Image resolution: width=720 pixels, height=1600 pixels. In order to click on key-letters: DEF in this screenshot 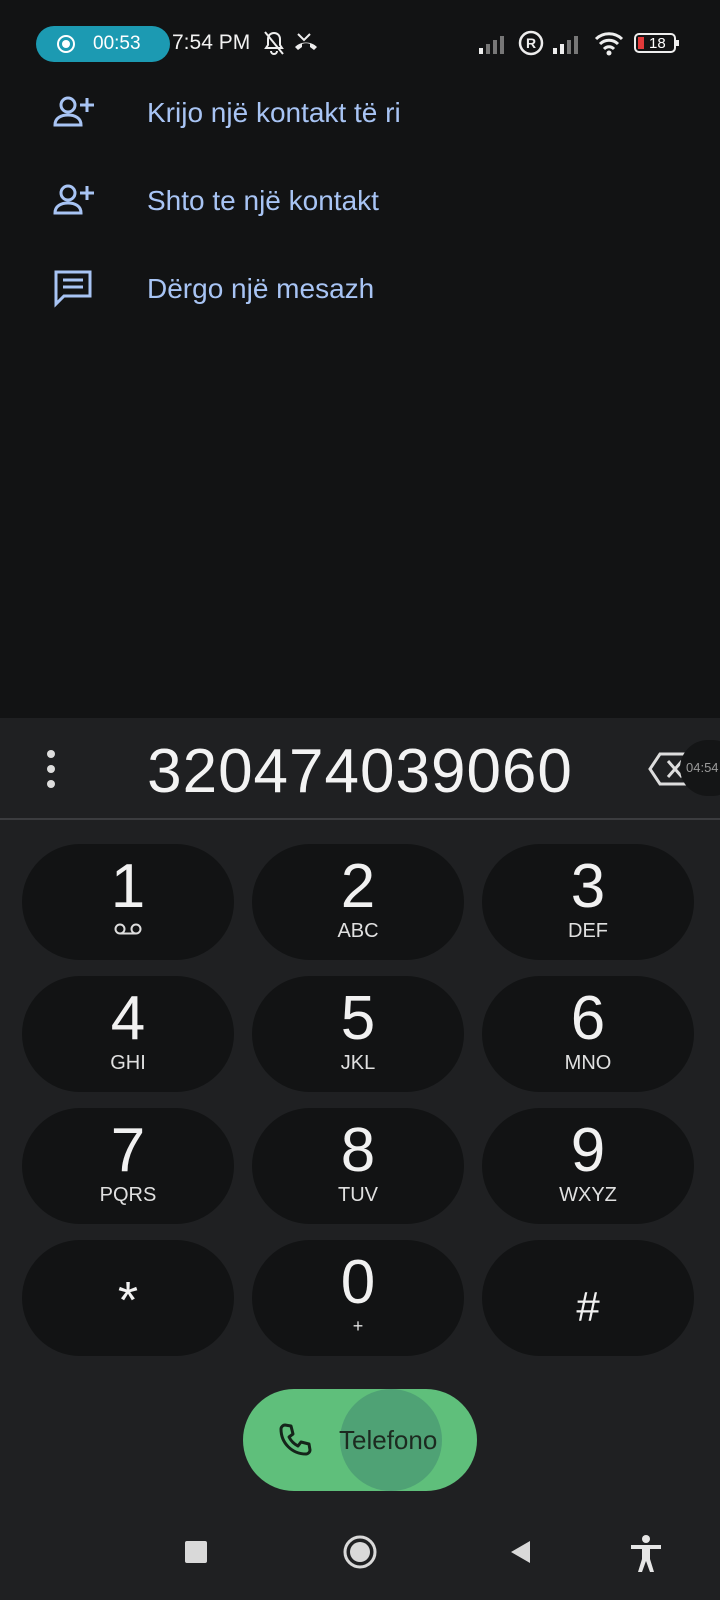, I will do `click(588, 931)`.